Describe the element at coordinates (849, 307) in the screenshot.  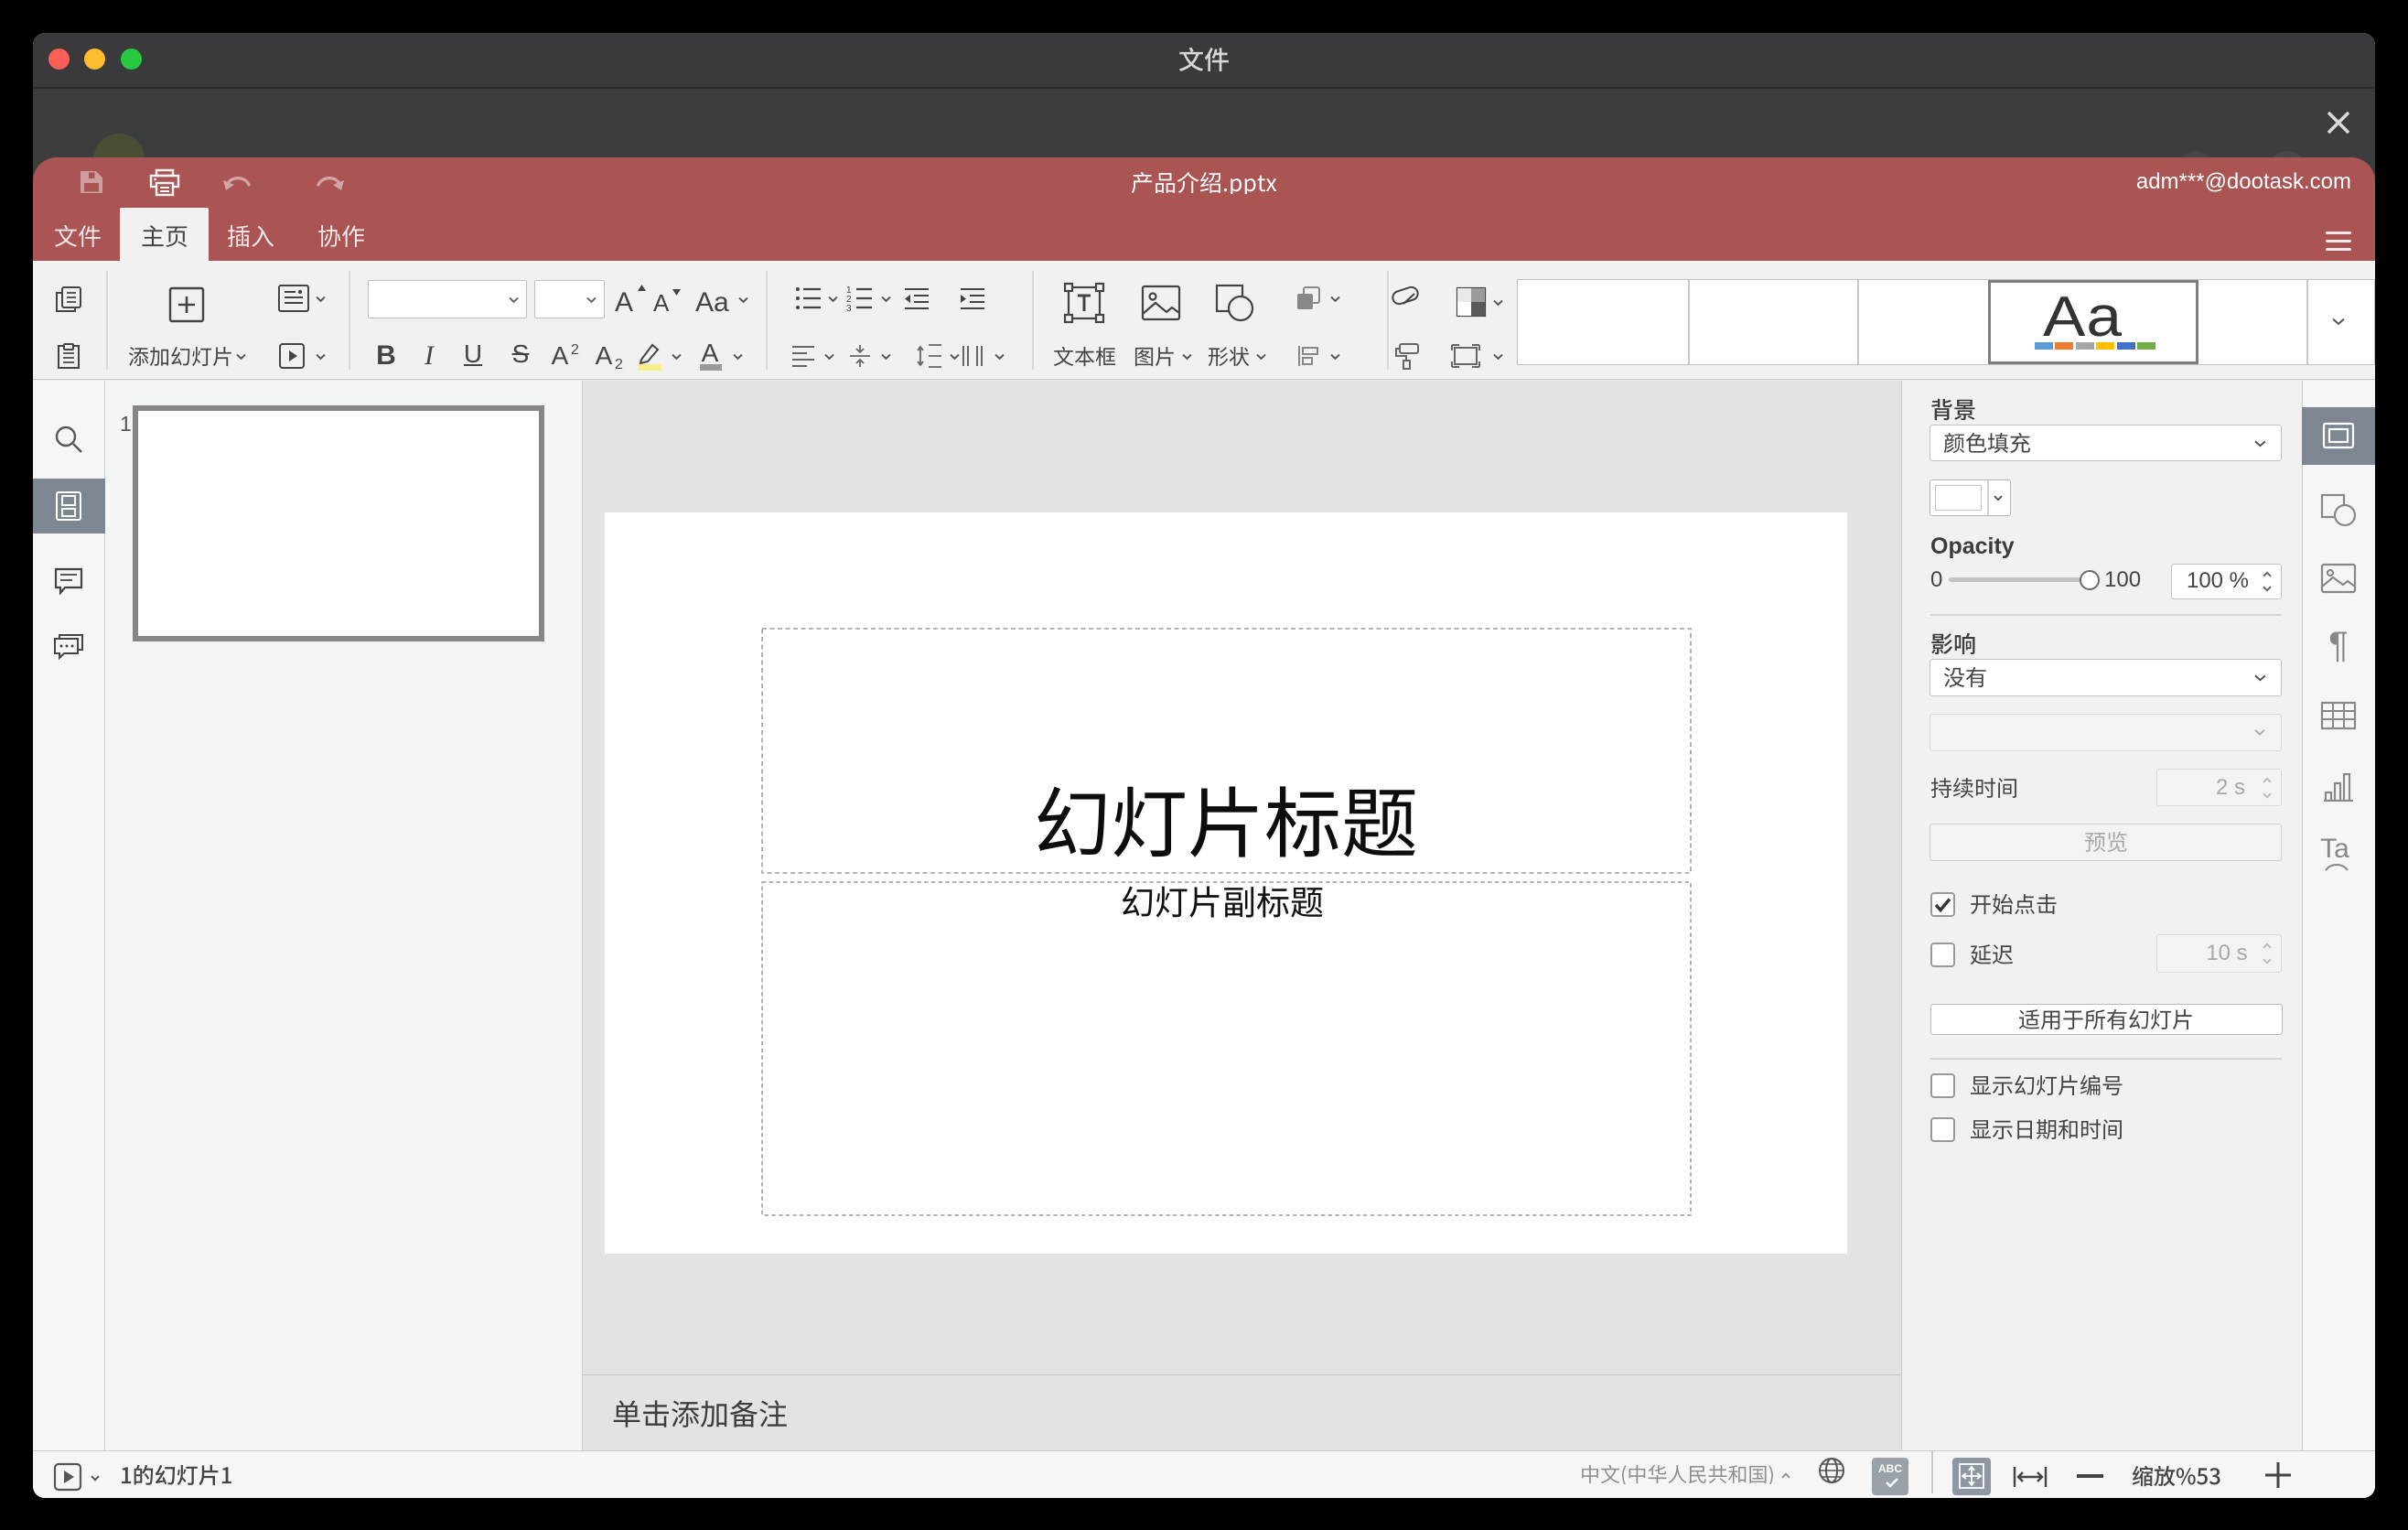
I see `svg-text: 3` at that location.